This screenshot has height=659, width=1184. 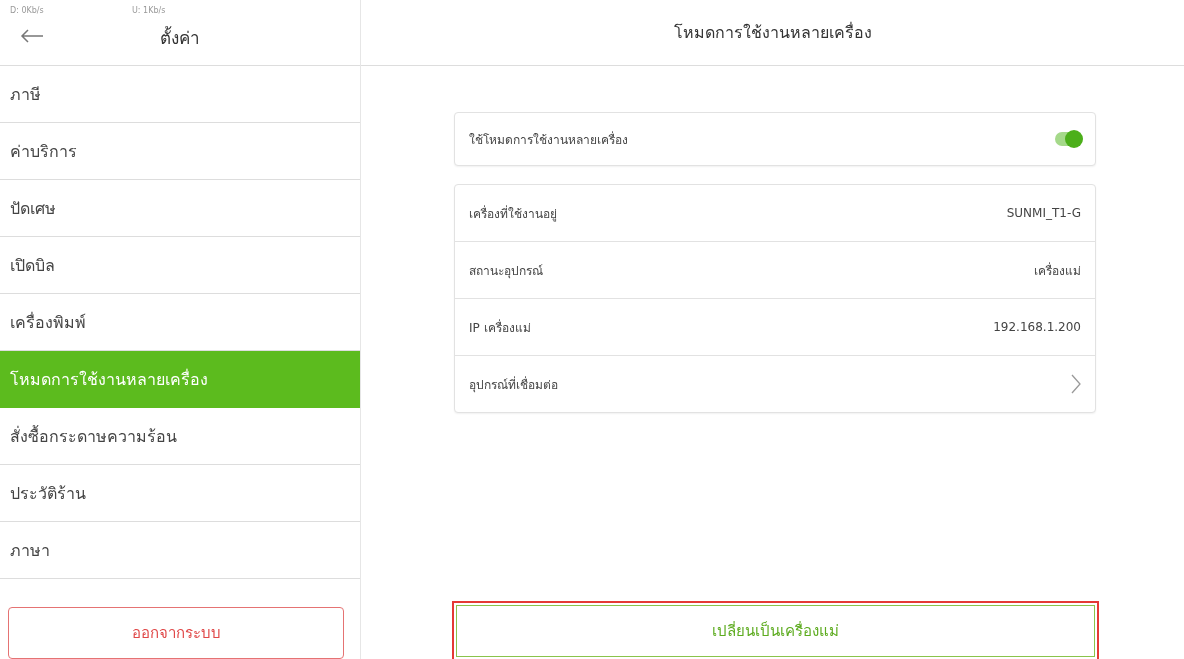 What do you see at coordinates (180, 493) in the screenshot?
I see `sidebar-item: ประวัติร้าน` at bounding box center [180, 493].